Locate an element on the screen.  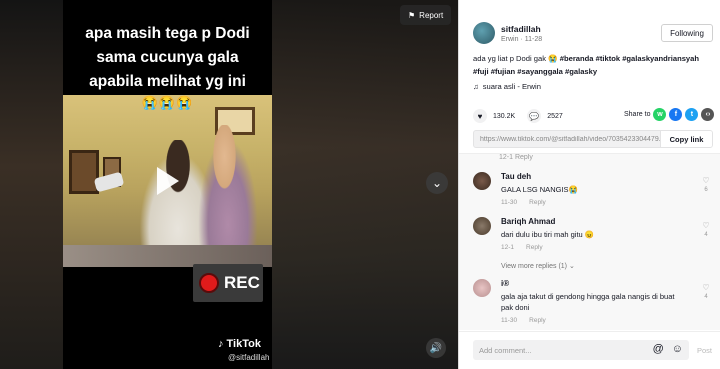
flag-icon: ⚑ is located at coordinates (412, 15).